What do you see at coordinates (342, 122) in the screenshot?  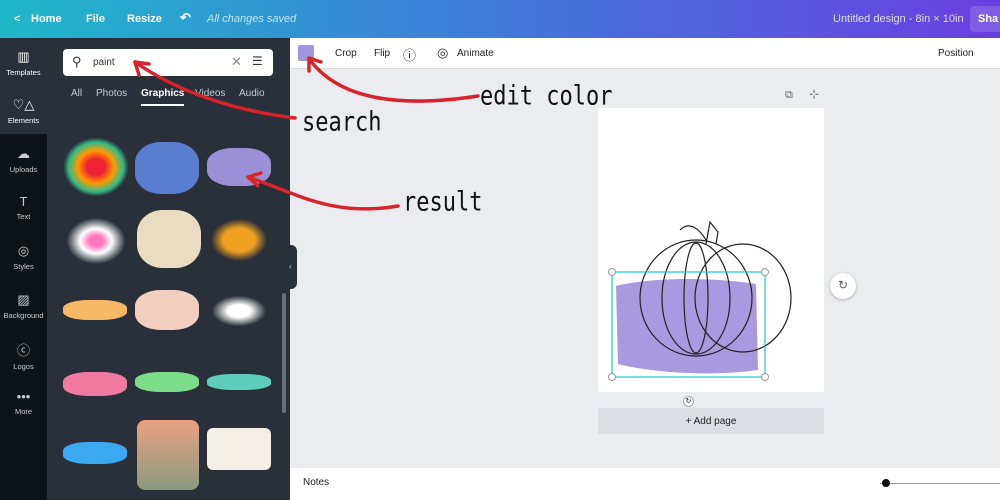 I see `annotation-search: search` at bounding box center [342, 122].